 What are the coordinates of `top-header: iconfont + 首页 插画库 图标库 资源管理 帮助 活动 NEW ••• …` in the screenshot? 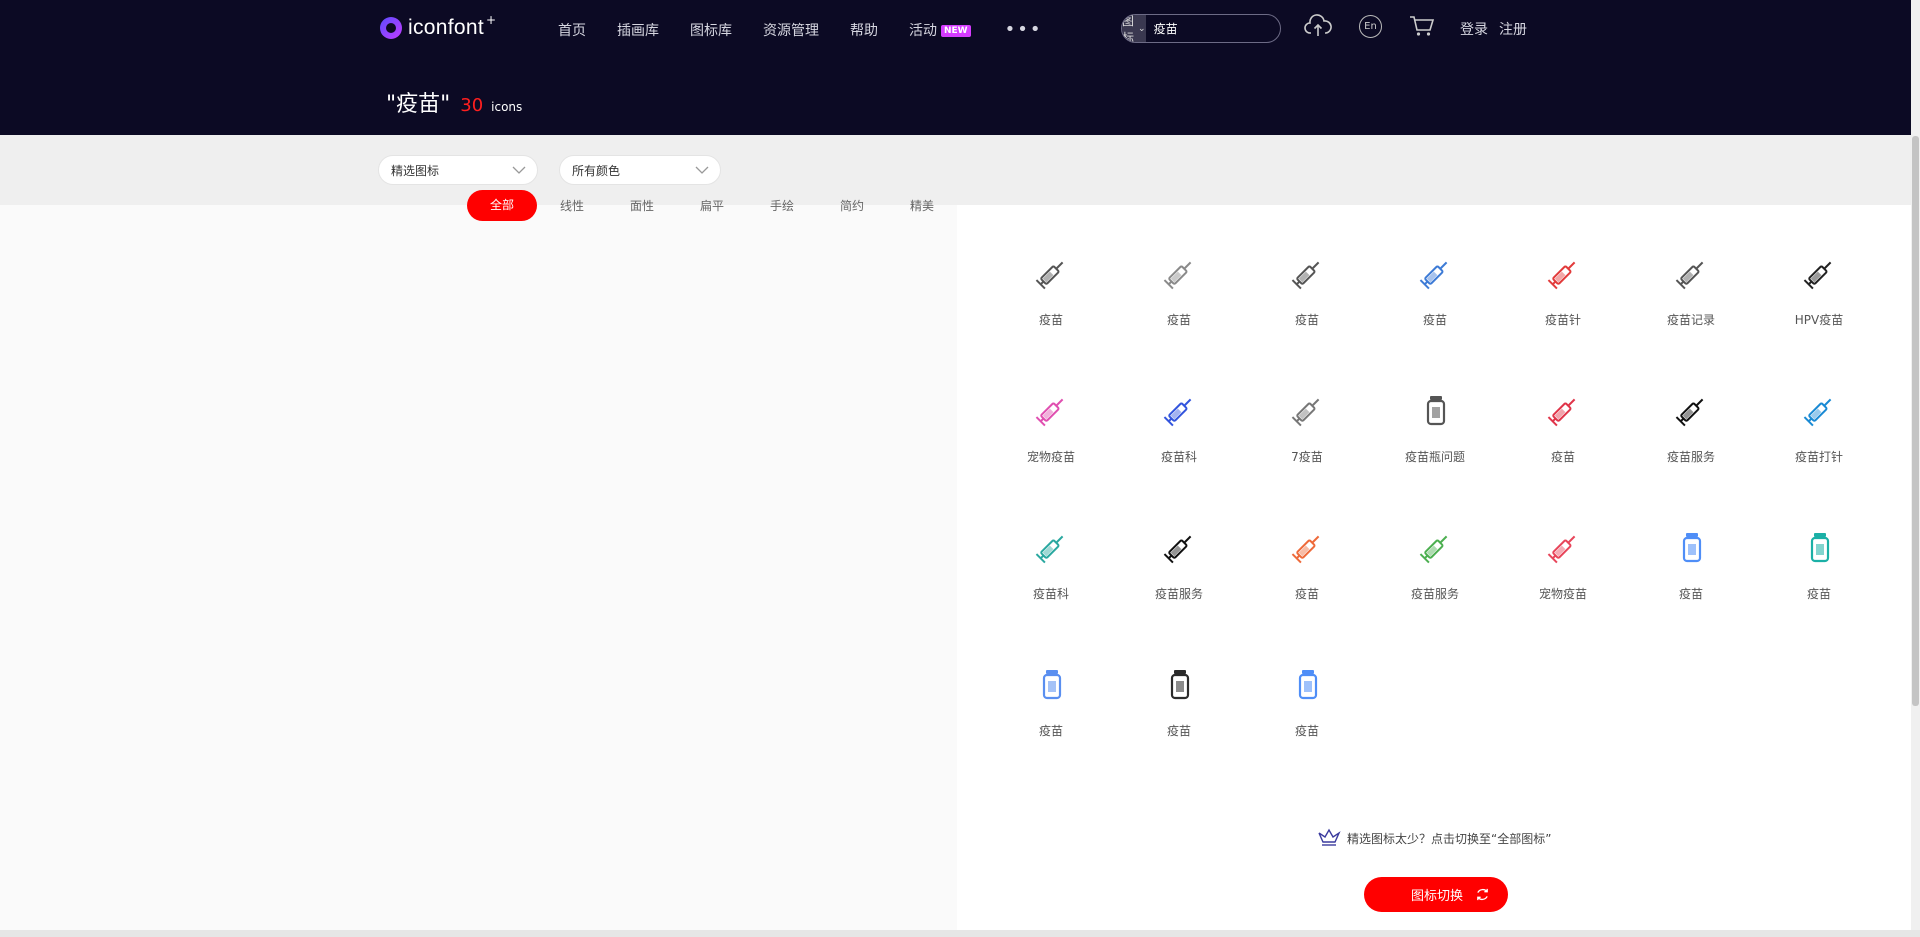 It's located at (960, 67).